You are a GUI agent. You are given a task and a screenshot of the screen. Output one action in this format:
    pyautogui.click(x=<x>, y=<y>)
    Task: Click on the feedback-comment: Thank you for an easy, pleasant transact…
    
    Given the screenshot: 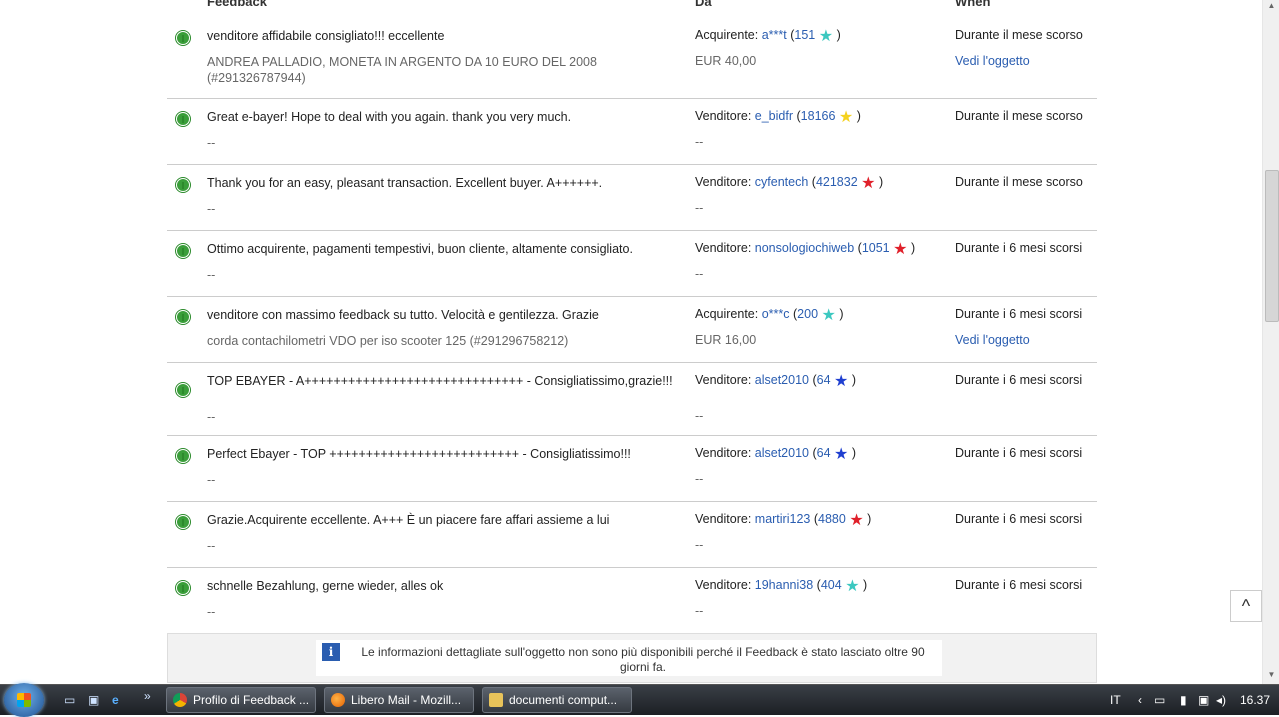 What is the action you would take?
    pyautogui.click(x=405, y=183)
    